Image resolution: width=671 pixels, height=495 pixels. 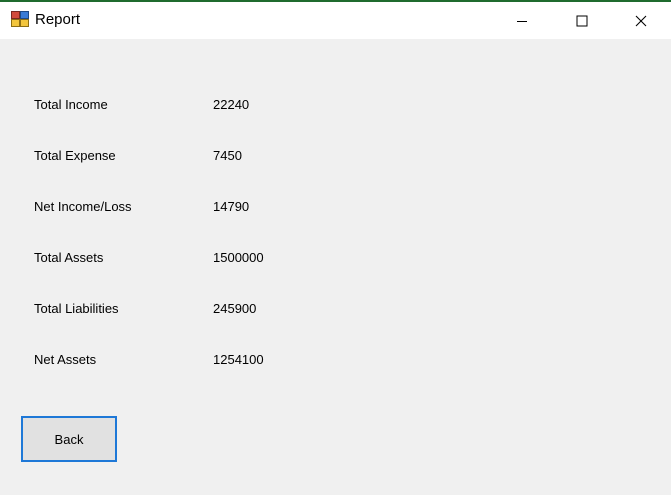 What do you see at coordinates (20, 19) in the screenshot?
I see `report-app-icon` at bounding box center [20, 19].